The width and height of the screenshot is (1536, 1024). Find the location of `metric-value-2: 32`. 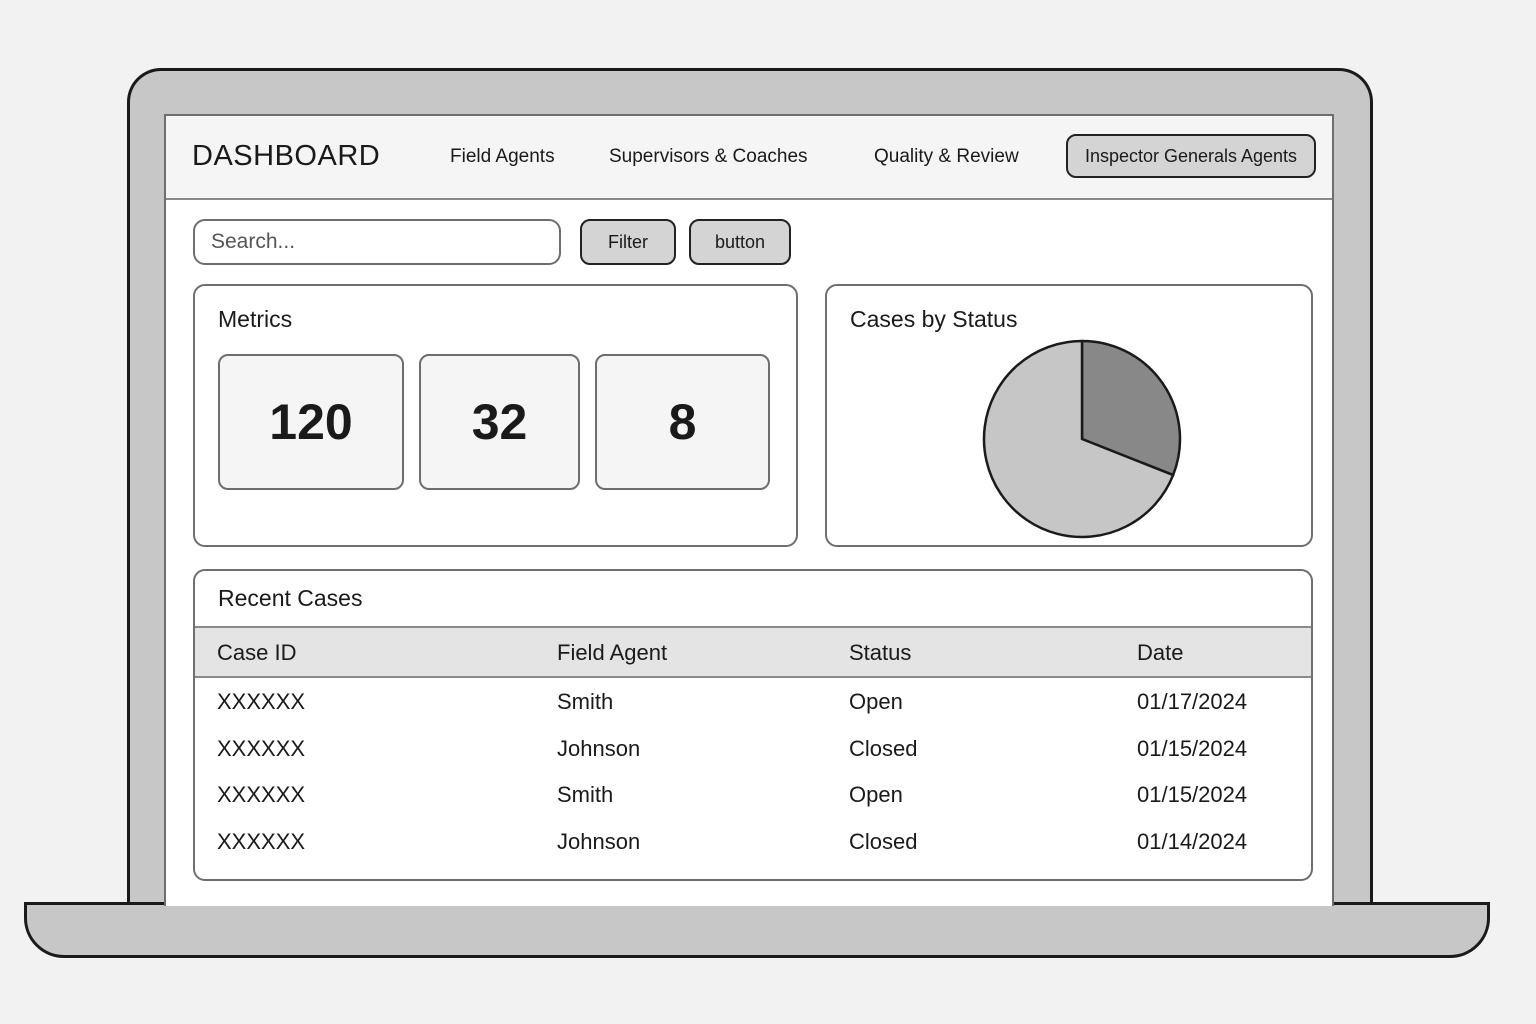

metric-value-2: 32 is located at coordinates (499, 422).